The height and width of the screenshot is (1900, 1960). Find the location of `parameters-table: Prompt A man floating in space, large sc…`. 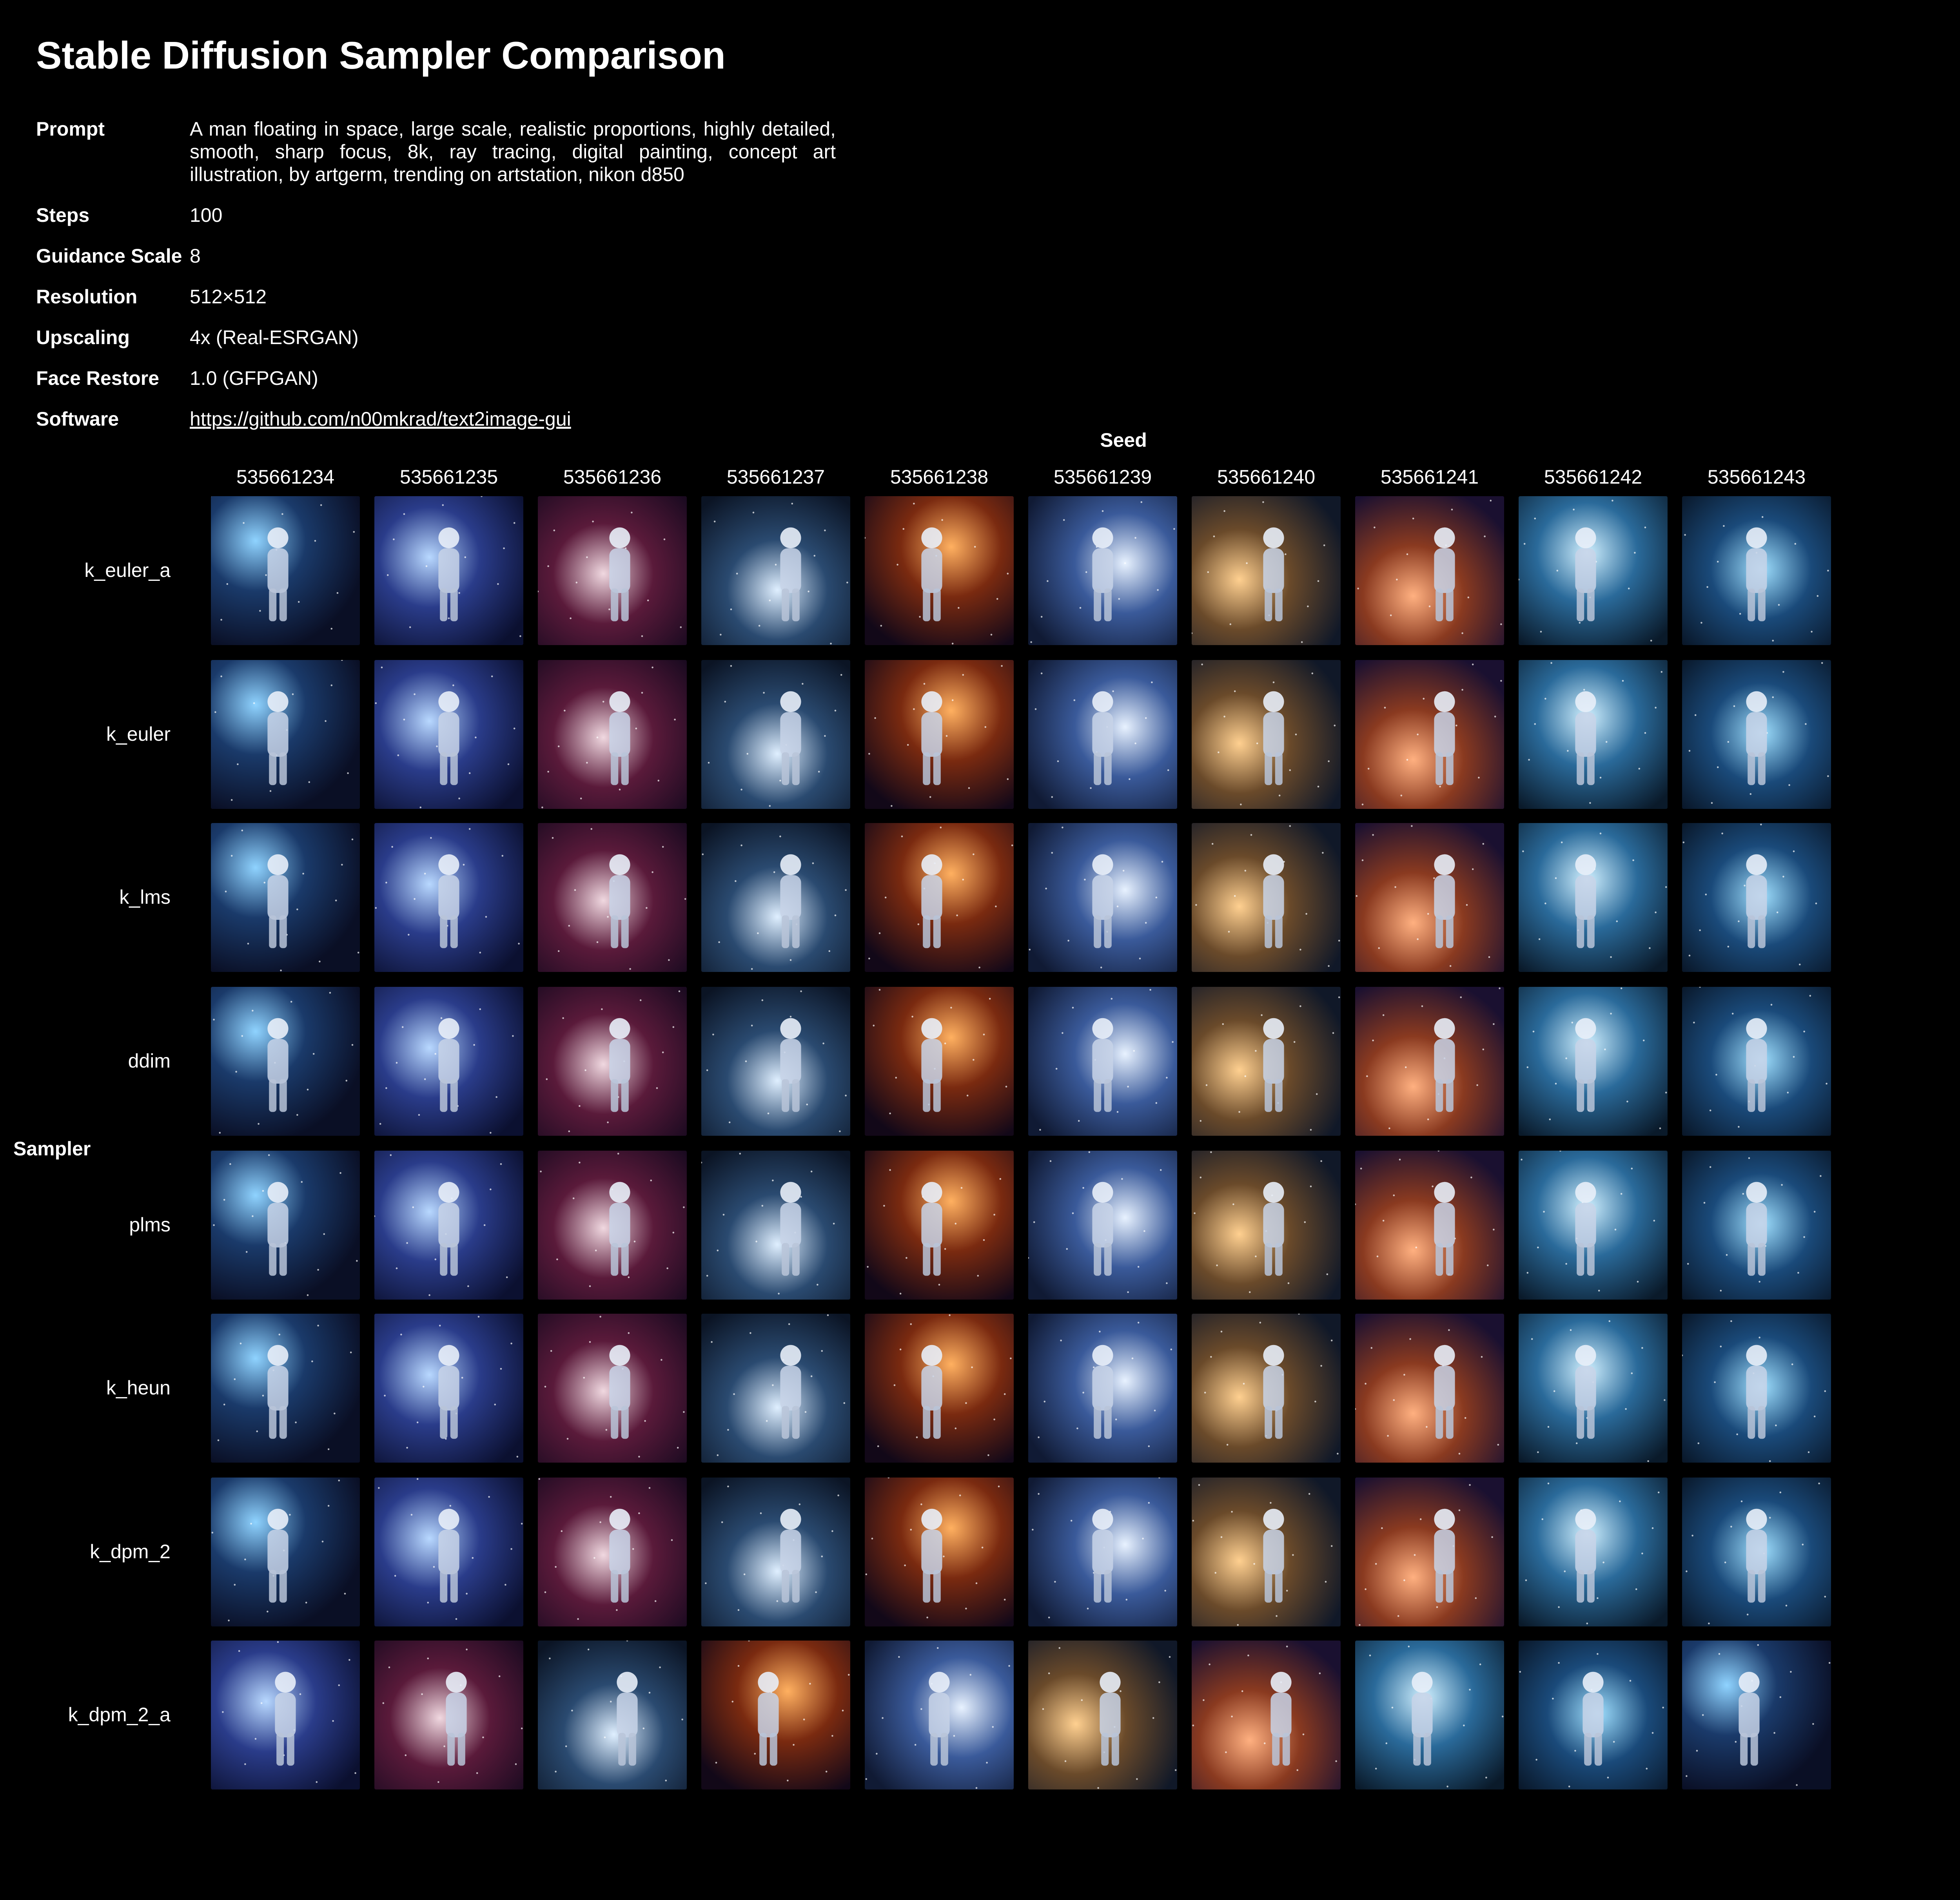

parameters-table: Prompt A man floating in space, large sc… is located at coordinates (436, 283).